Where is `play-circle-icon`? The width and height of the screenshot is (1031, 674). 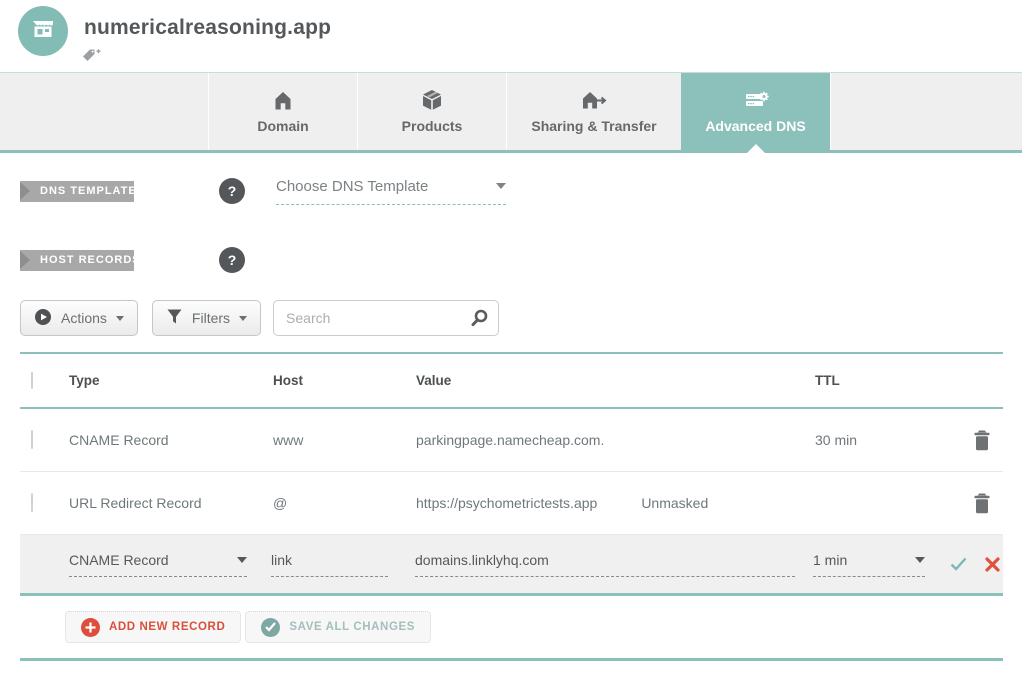
play-circle-icon is located at coordinates (43, 318).